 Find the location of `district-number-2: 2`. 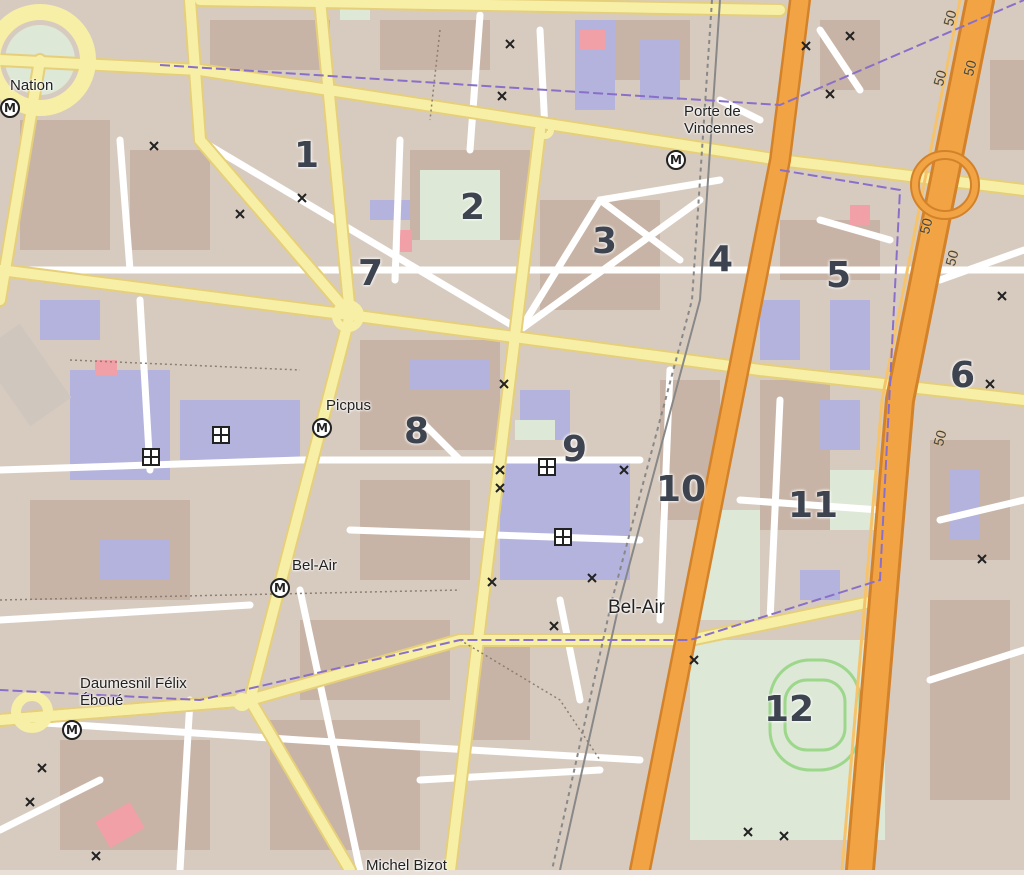

district-number-2: 2 is located at coordinates (473, 207).